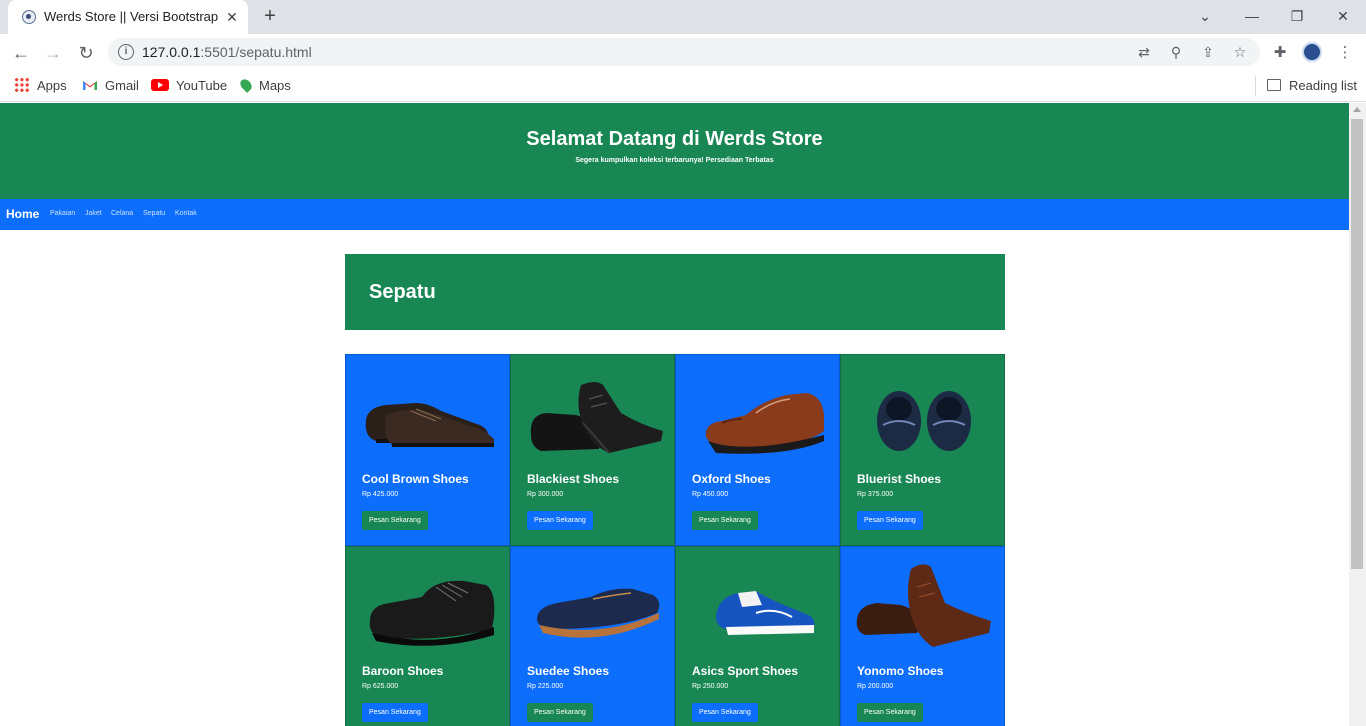  What do you see at coordinates (875, 686) in the screenshot?
I see `product-price: Rp 200.000` at bounding box center [875, 686].